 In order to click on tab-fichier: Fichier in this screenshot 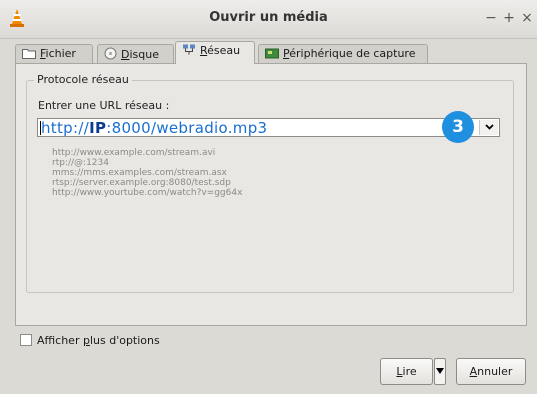, I will do `click(54, 53)`.